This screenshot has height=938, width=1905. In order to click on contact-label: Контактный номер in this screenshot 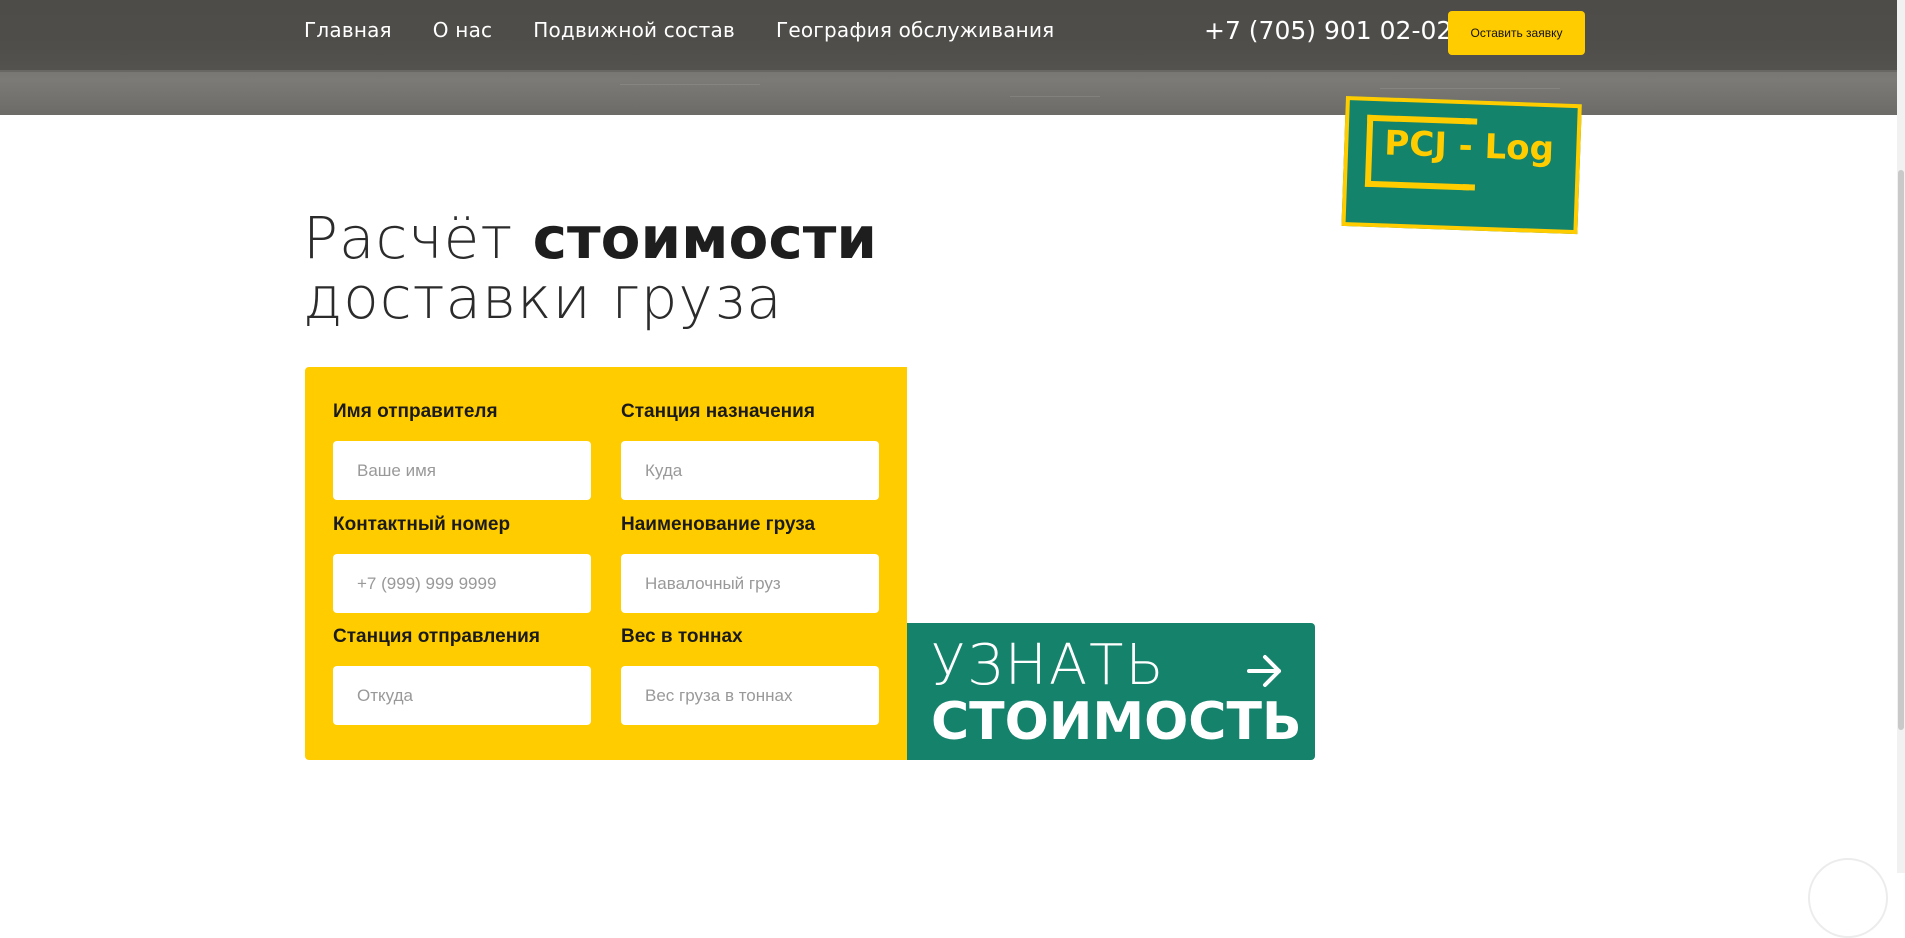, I will do `click(422, 524)`.